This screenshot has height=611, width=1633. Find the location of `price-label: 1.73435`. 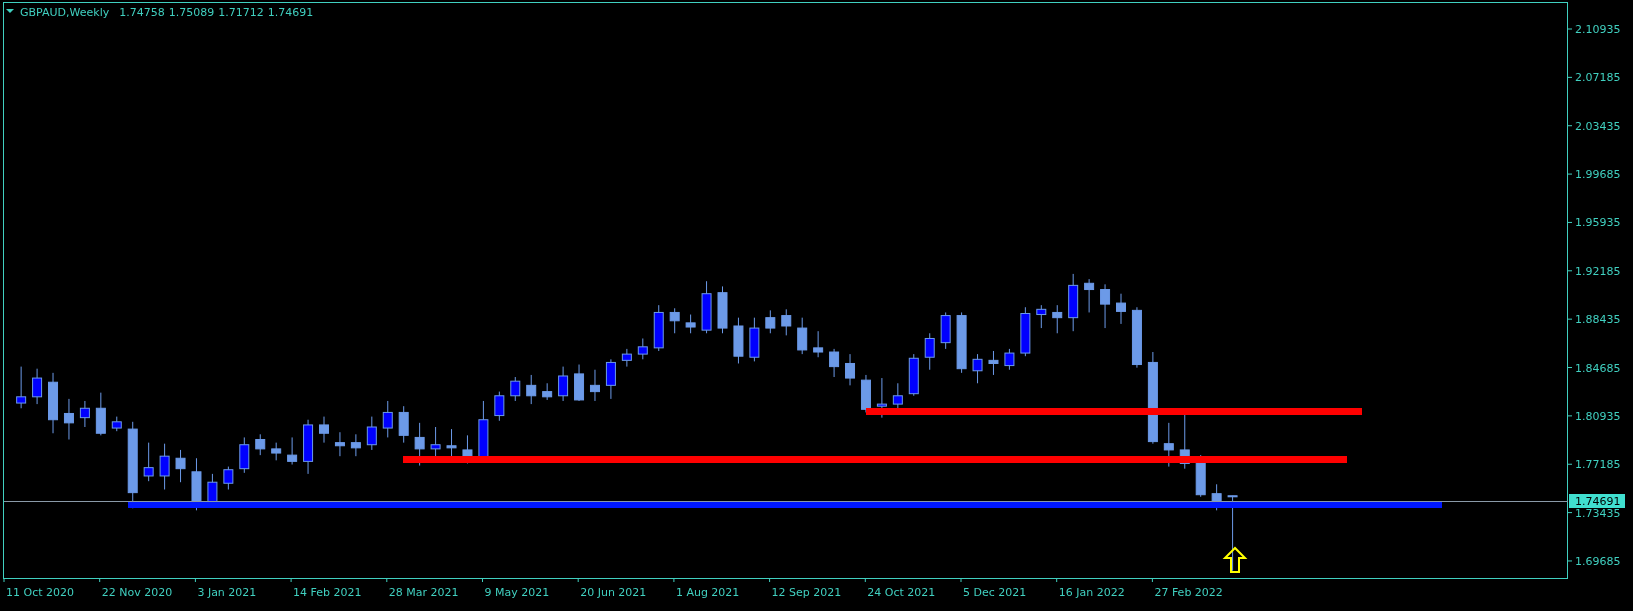

price-label: 1.73435 is located at coordinates (1598, 513).